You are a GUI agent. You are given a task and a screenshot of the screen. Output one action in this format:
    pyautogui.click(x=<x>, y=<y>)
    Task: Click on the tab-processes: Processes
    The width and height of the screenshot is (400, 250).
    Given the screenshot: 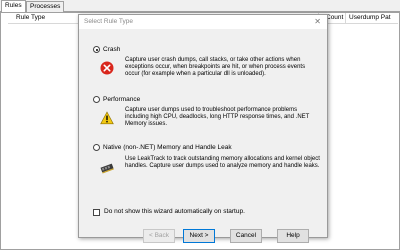 What is the action you would take?
    pyautogui.click(x=45, y=6)
    